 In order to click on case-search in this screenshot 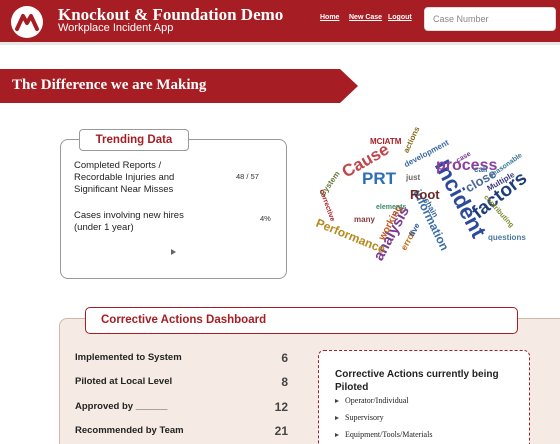, I will do `click(490, 19)`.